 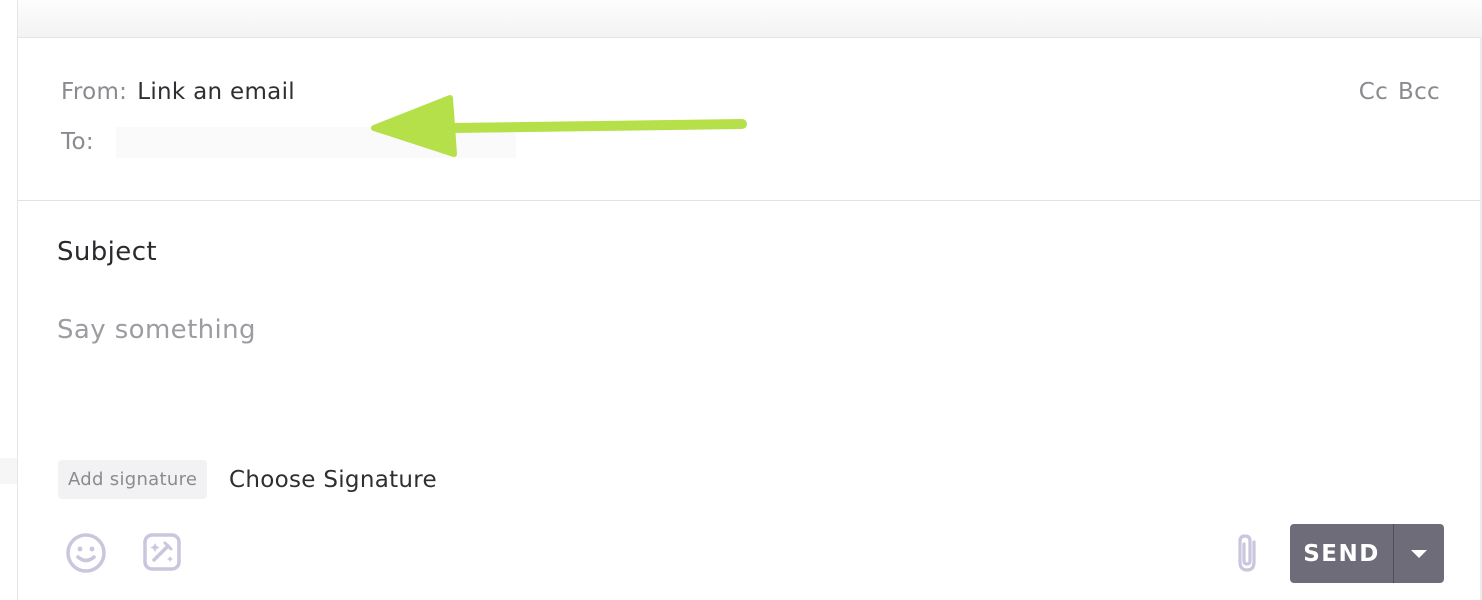 I want to click on left-gutter, so click(x=9, y=300).